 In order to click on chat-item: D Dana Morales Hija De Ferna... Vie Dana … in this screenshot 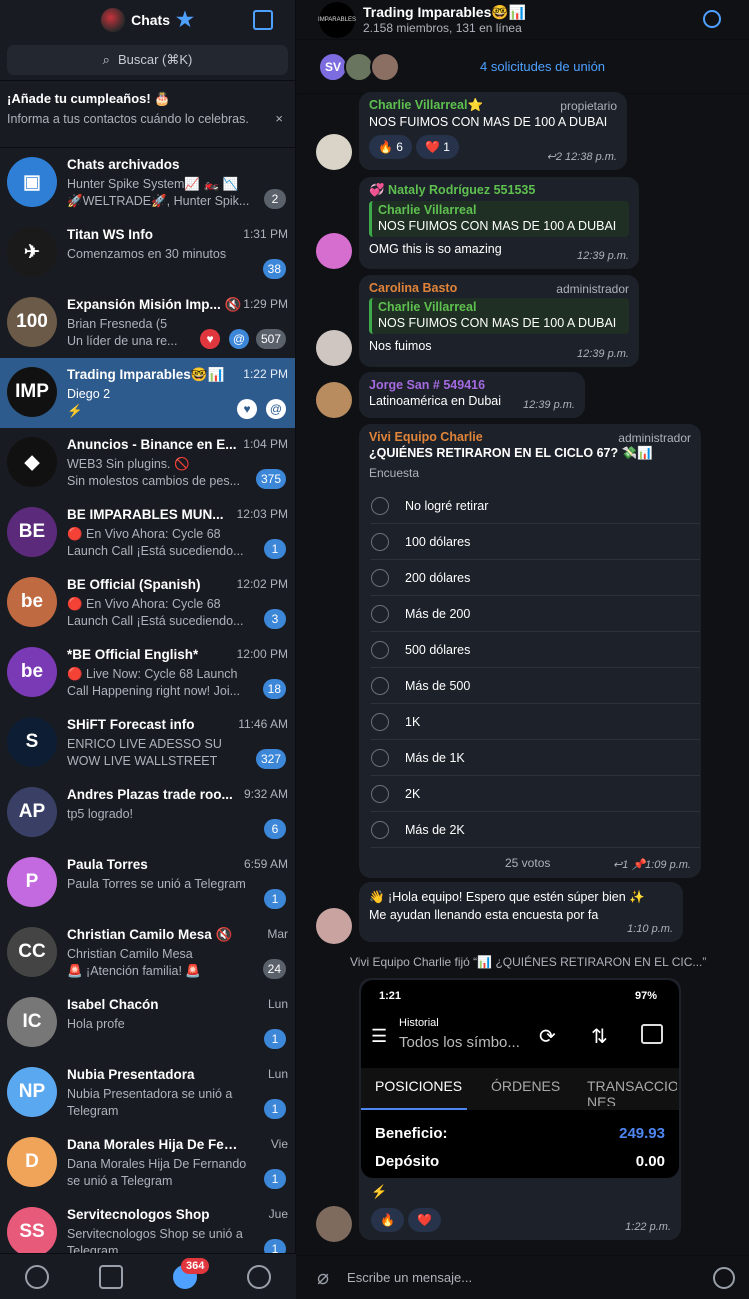, I will do `click(147, 1163)`.